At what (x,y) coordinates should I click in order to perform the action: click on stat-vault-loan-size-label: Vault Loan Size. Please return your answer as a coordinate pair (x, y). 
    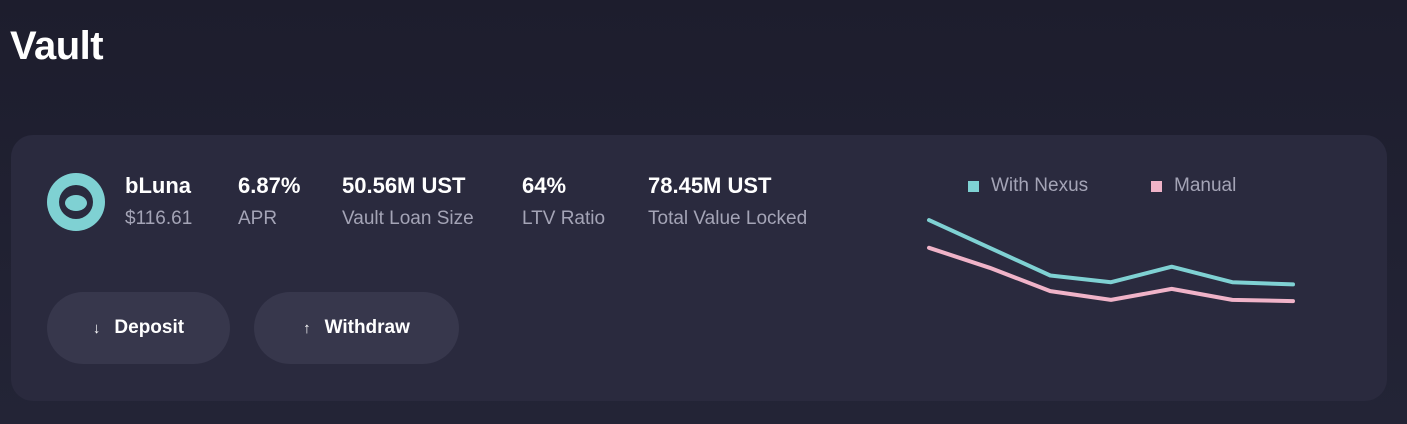
    Looking at the image, I should click on (408, 218).